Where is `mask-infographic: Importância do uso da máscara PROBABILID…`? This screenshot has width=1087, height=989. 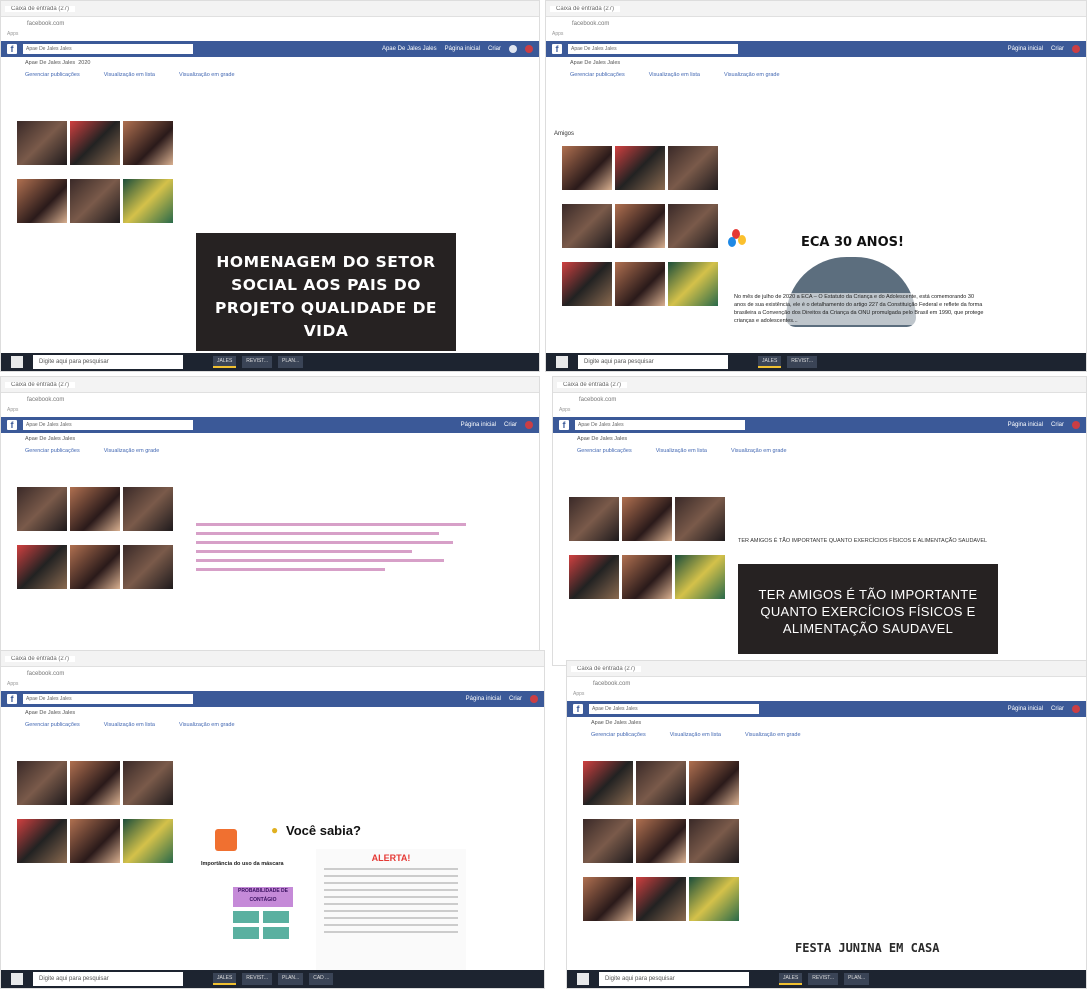 mask-infographic: Importância do uso da máscara PROBABILID… is located at coordinates (256, 904).